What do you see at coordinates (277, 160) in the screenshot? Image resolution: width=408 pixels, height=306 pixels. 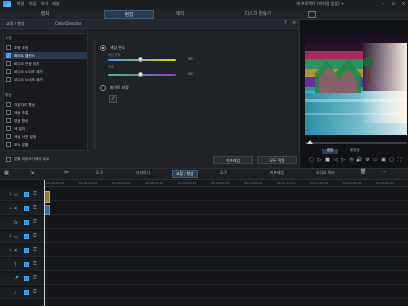 I see `apply-all-button: 모두 적용` at bounding box center [277, 160].